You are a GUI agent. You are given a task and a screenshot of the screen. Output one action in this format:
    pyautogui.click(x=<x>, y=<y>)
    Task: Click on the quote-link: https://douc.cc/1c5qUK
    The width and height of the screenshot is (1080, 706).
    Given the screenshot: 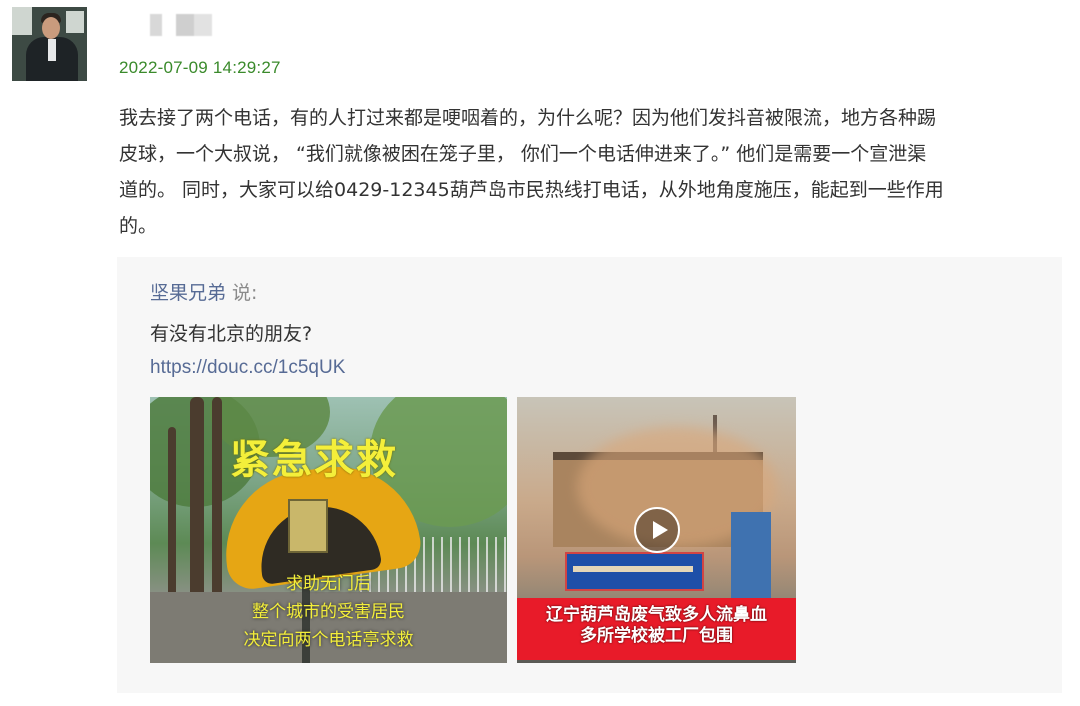 What is the action you would take?
    pyautogui.click(x=247, y=368)
    